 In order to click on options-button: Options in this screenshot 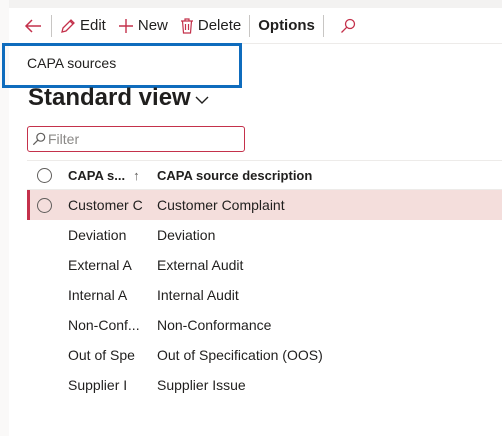, I will do `click(286, 25)`.